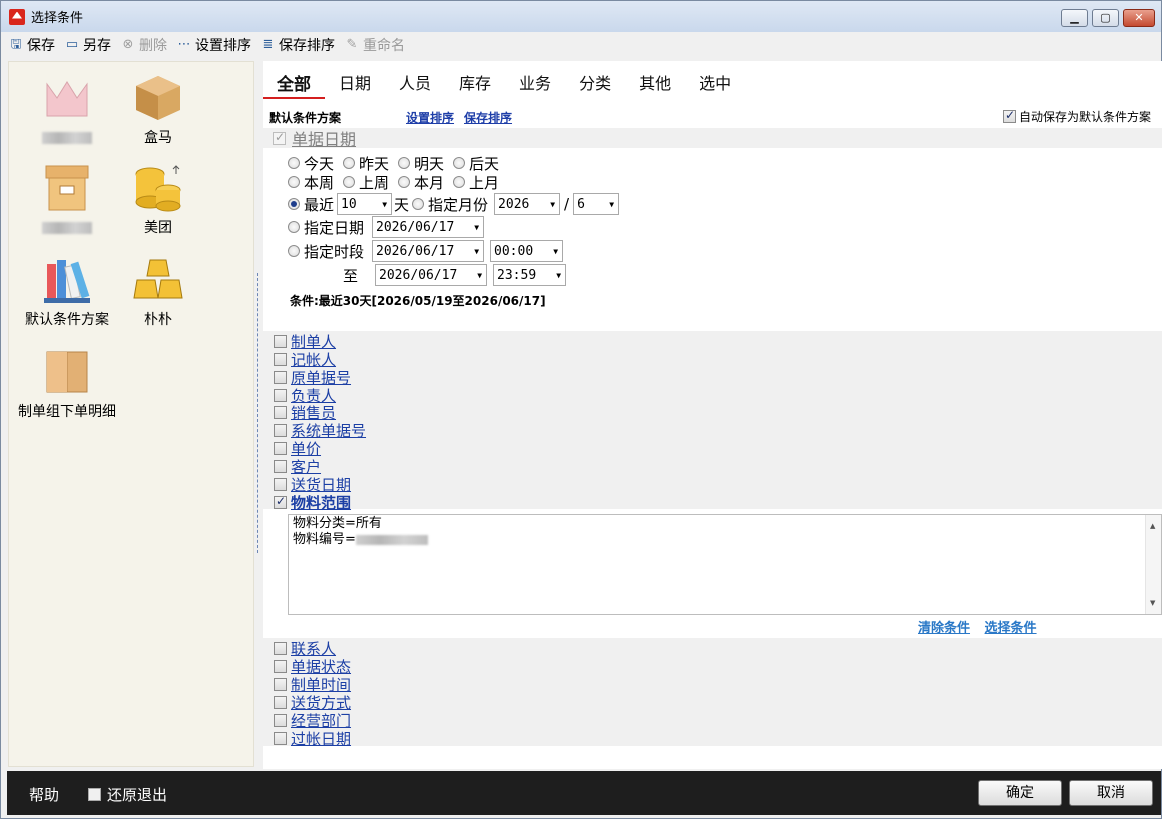 This screenshot has height=819, width=1162. What do you see at coordinates (421, 182) in the screenshot?
I see `radio-this-month: 本月` at bounding box center [421, 182].